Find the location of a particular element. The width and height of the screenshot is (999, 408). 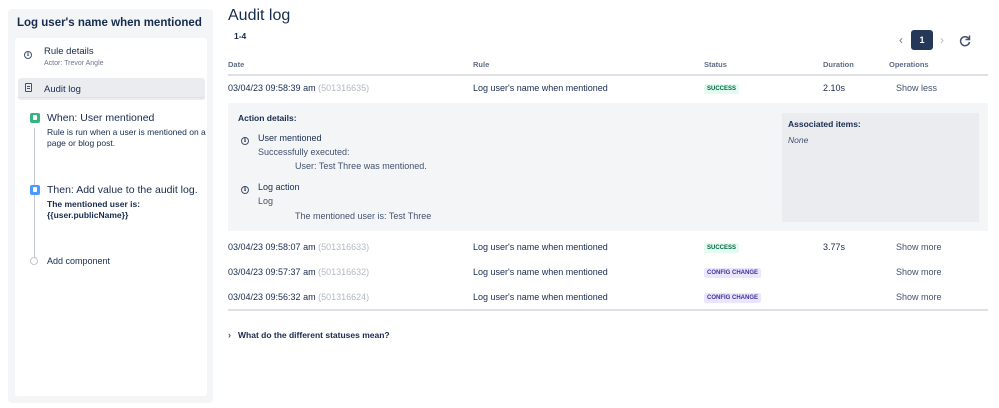

column-header-duration: Duration is located at coordinates (838, 64).